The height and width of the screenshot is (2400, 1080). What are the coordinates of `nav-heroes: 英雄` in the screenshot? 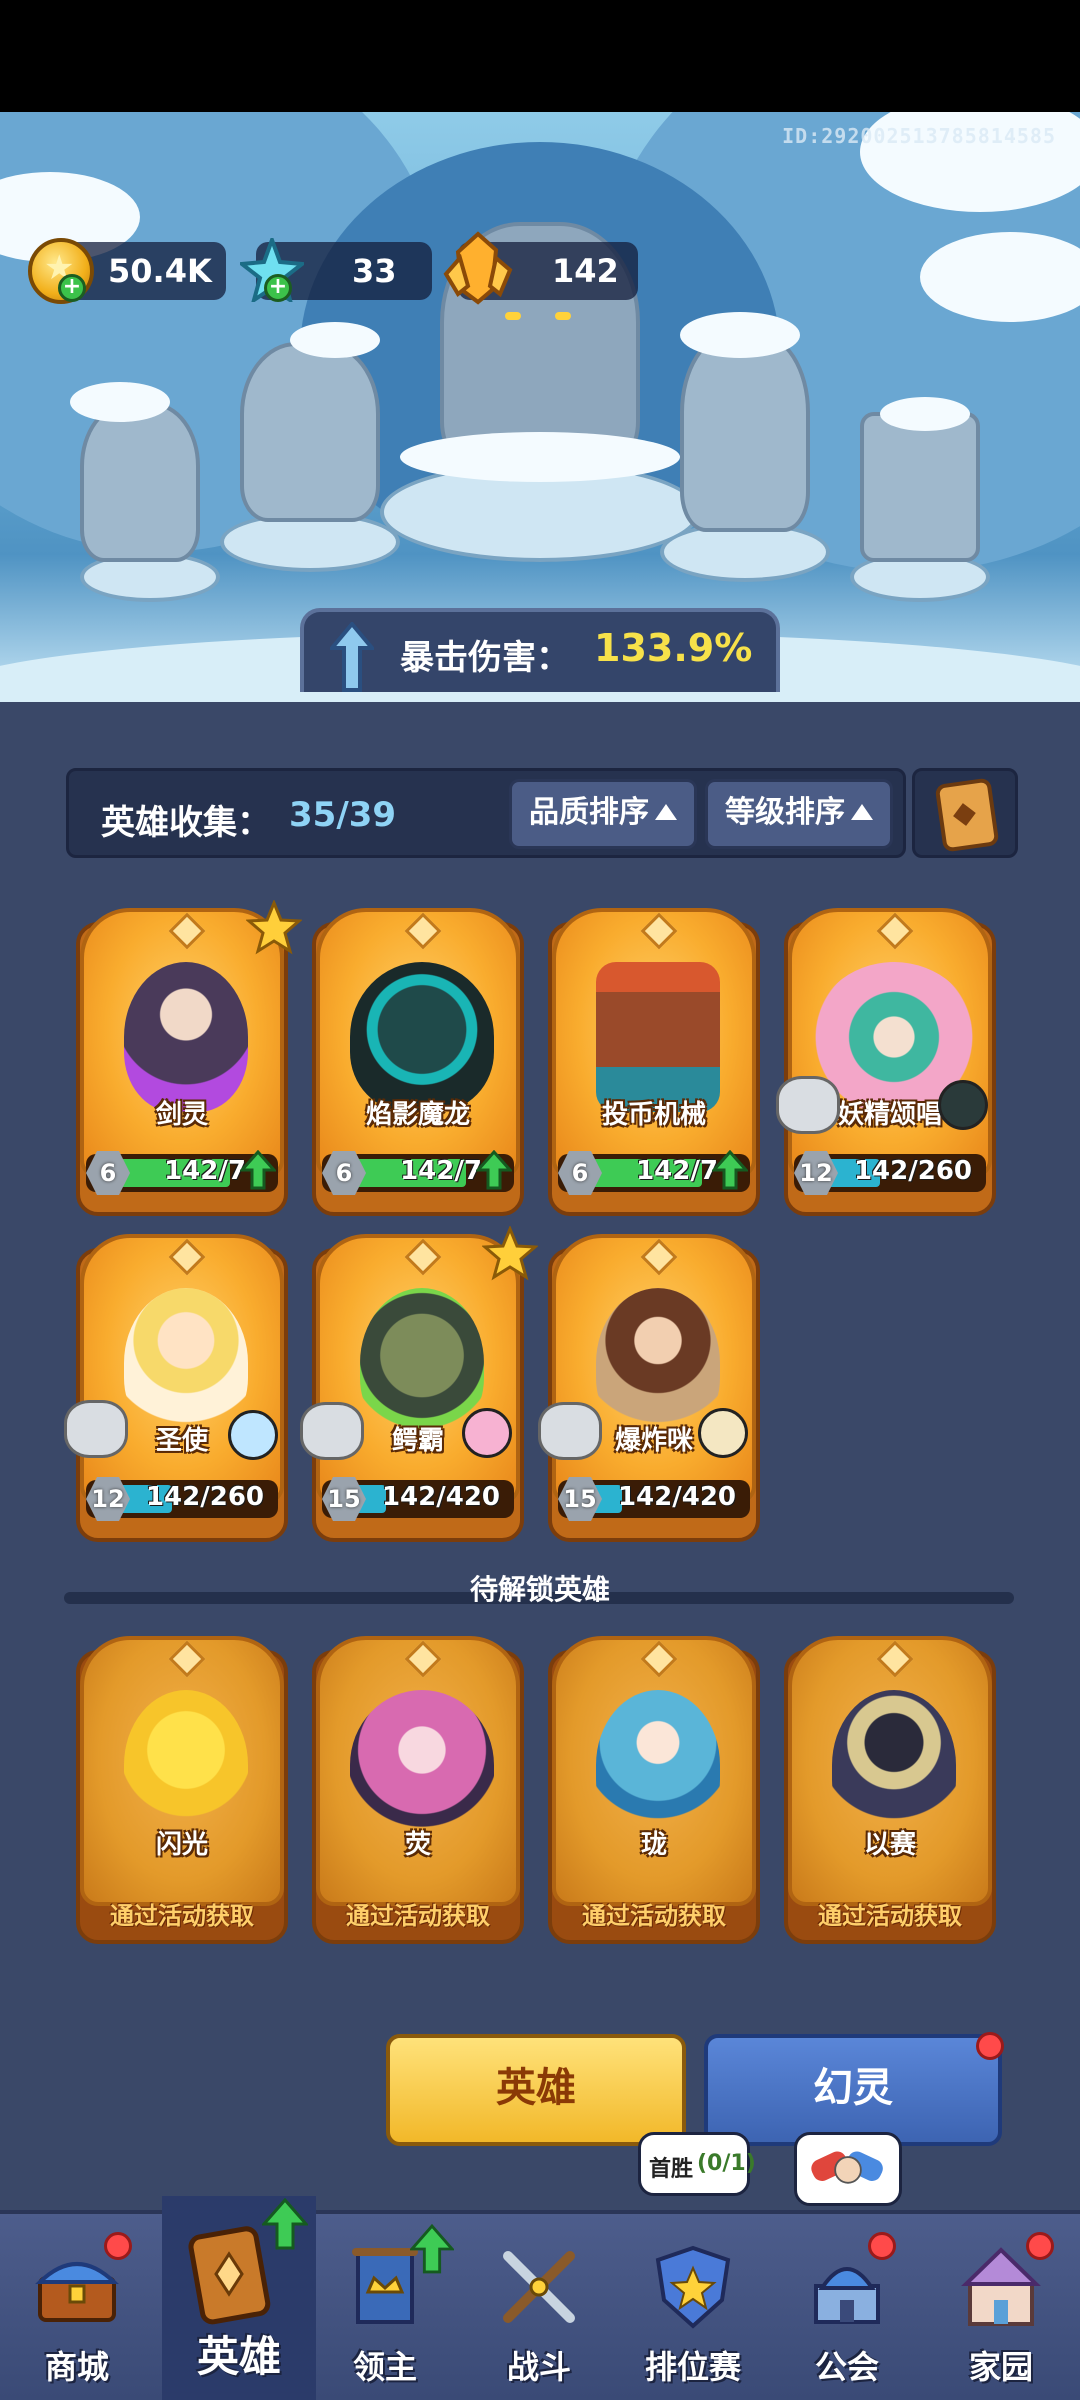 It's located at (239, 2298).